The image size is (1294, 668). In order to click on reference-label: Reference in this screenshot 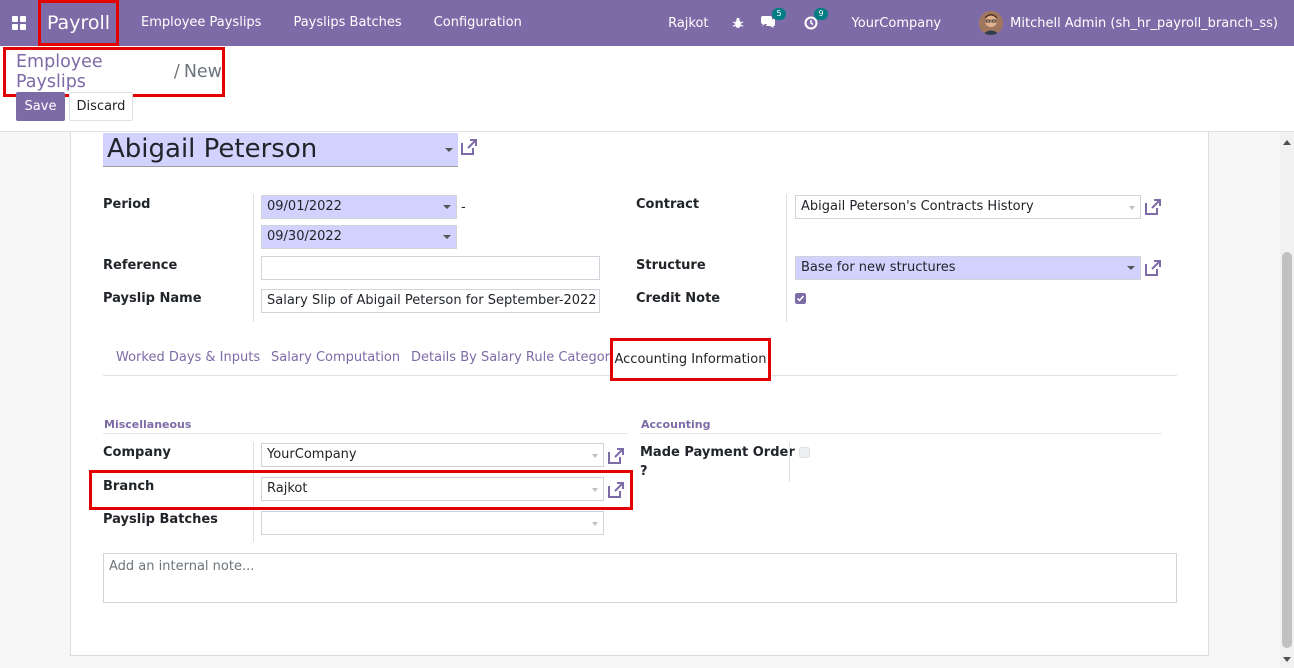, I will do `click(140, 265)`.